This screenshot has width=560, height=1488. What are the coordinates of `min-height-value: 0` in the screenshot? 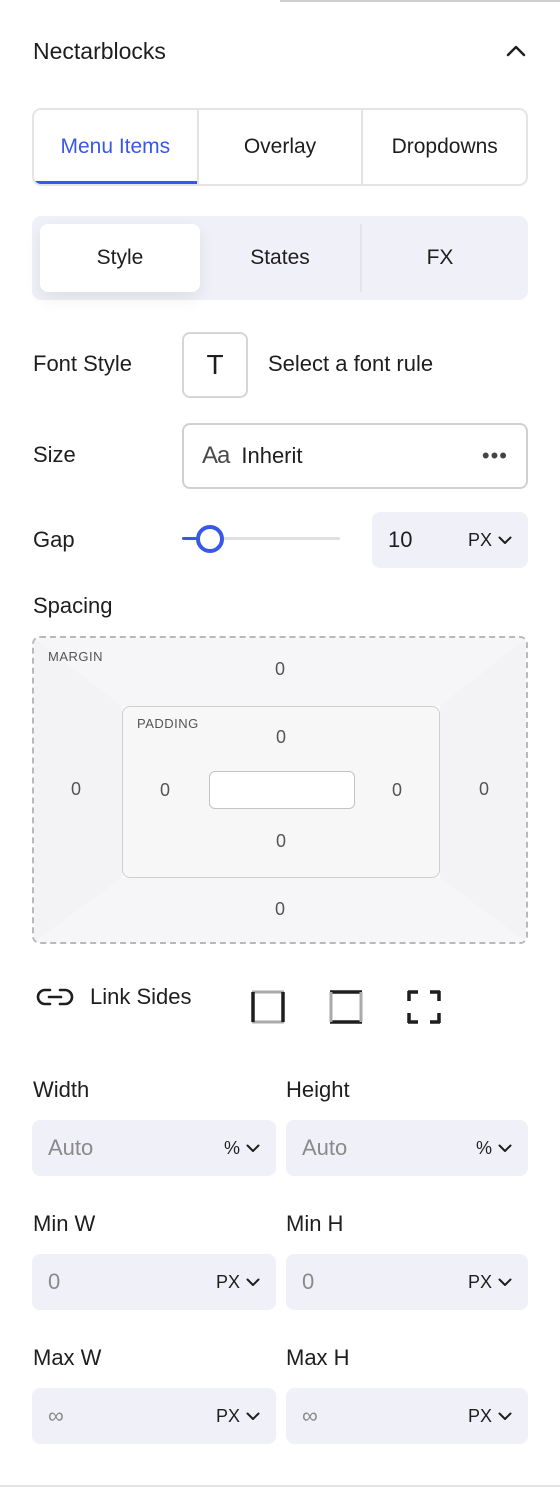 It's located at (308, 1281).